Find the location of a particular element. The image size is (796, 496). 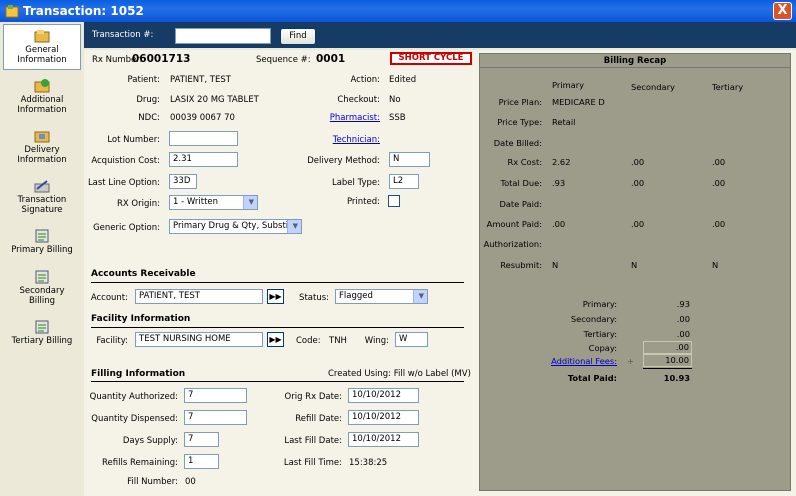

additional-fees-link: Additional Fees: is located at coordinates (568, 361).